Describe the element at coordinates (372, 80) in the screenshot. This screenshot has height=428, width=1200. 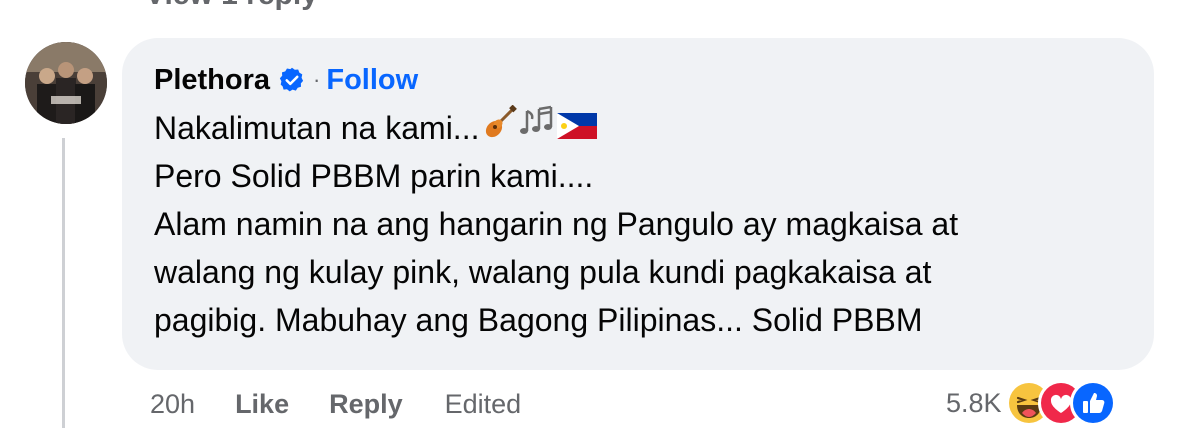
I see `follow-button: Follow` at that location.